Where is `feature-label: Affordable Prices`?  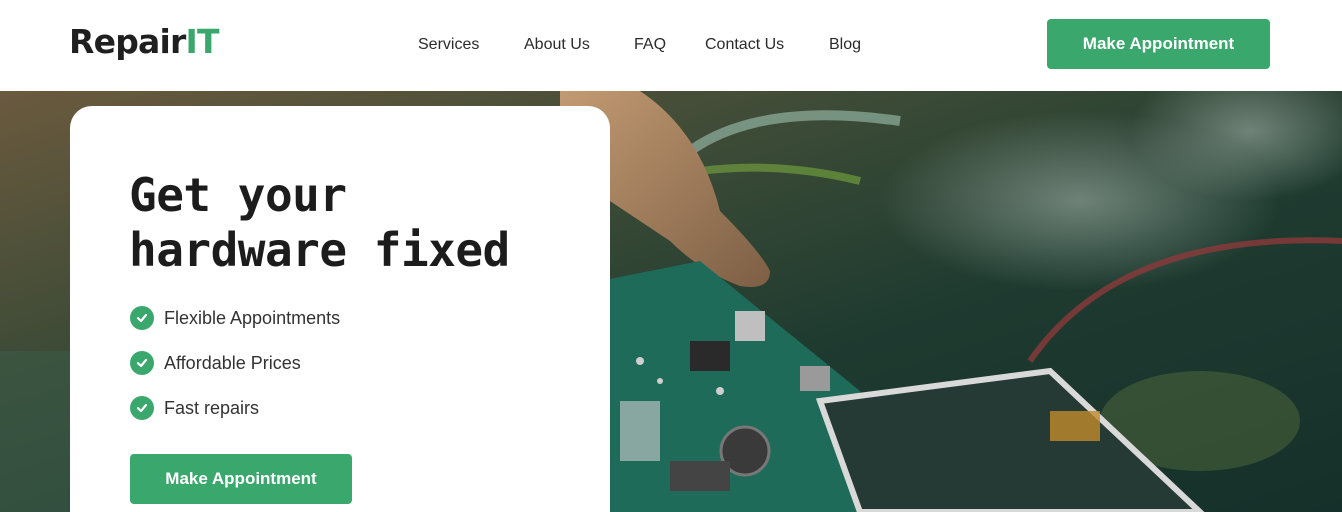 feature-label: Affordable Prices is located at coordinates (232, 362).